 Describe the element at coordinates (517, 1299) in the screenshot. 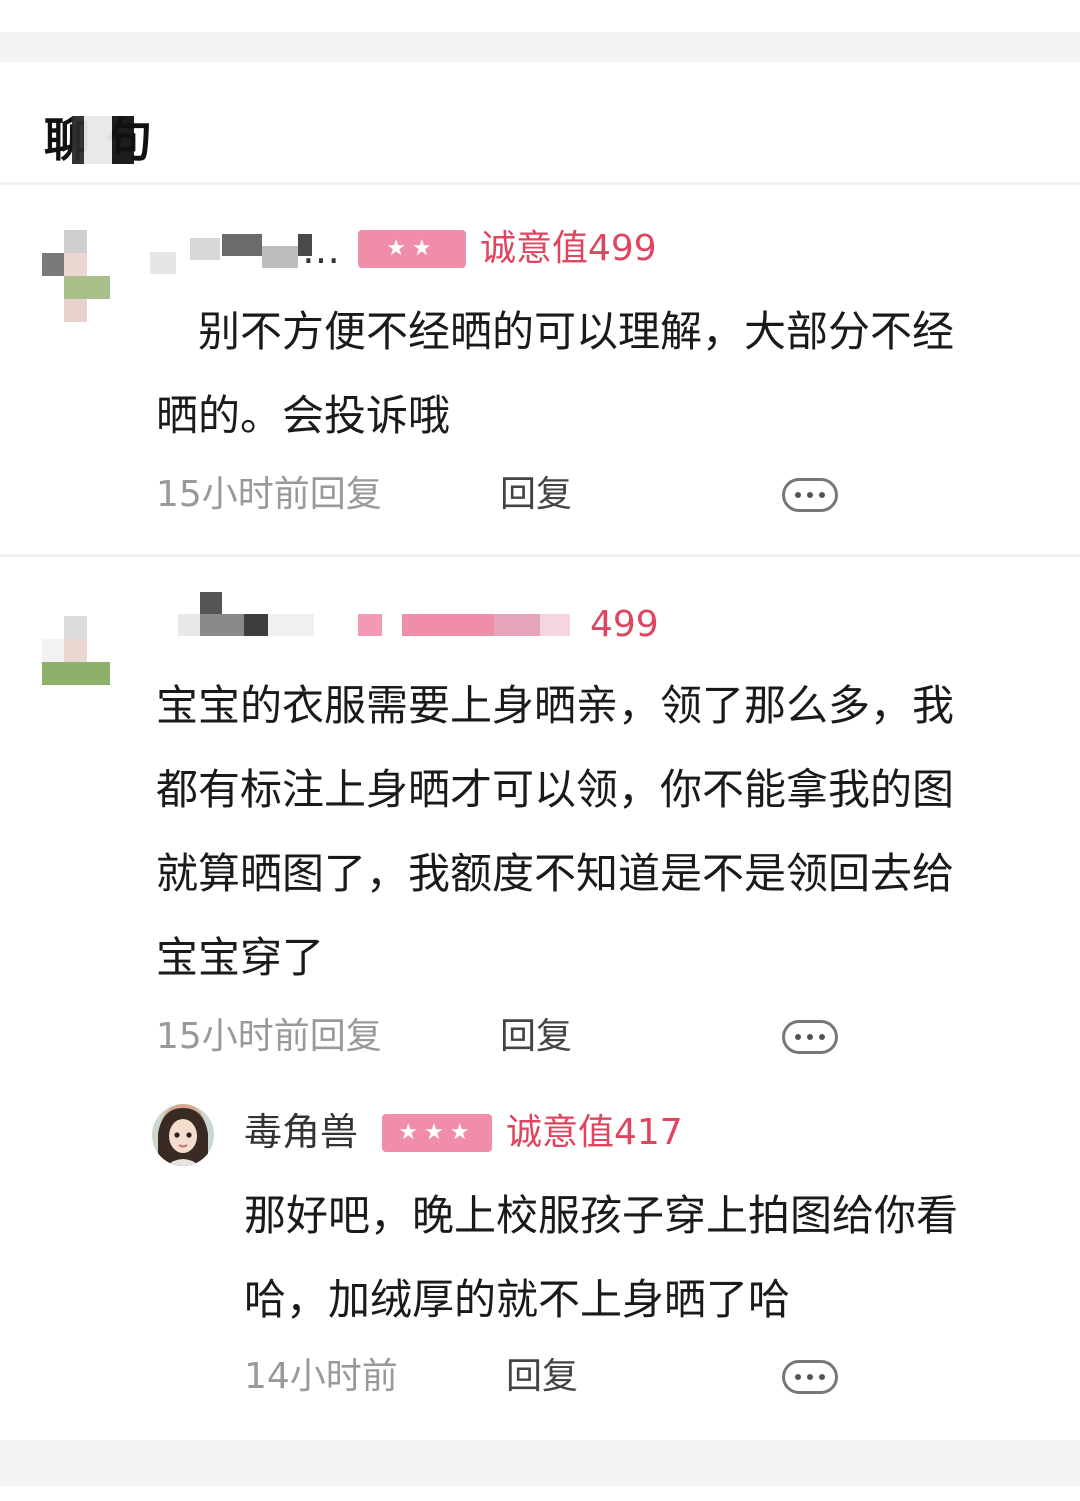

I see `comment-text-line: 哈，加绒厚的就不上身晒了哈` at that location.